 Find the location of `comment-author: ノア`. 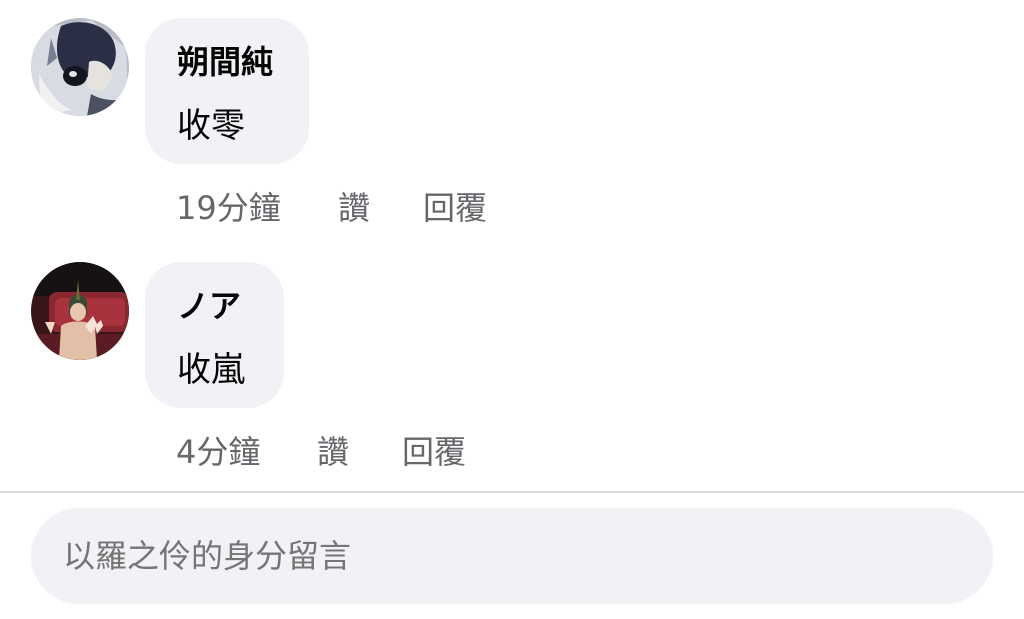

comment-author: ノア is located at coordinates (209, 306).